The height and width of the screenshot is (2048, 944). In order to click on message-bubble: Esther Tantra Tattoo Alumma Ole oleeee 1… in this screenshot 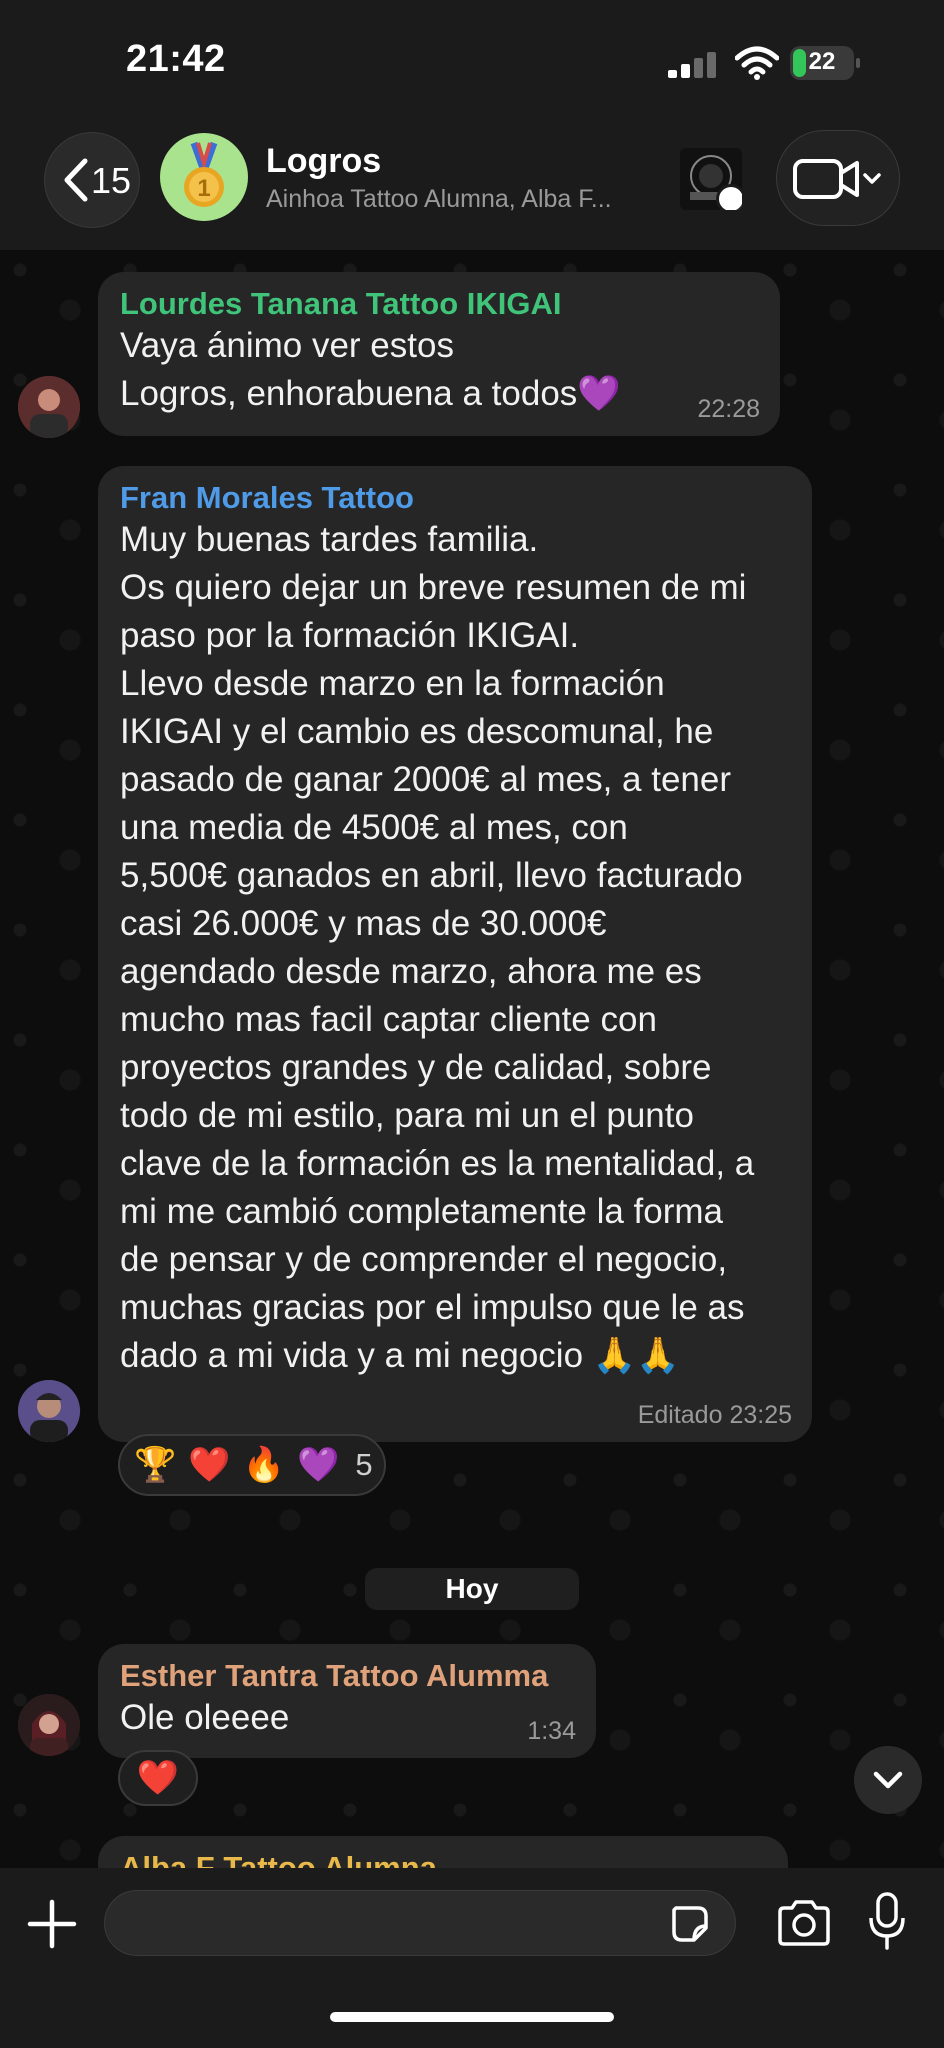, I will do `click(347, 1701)`.